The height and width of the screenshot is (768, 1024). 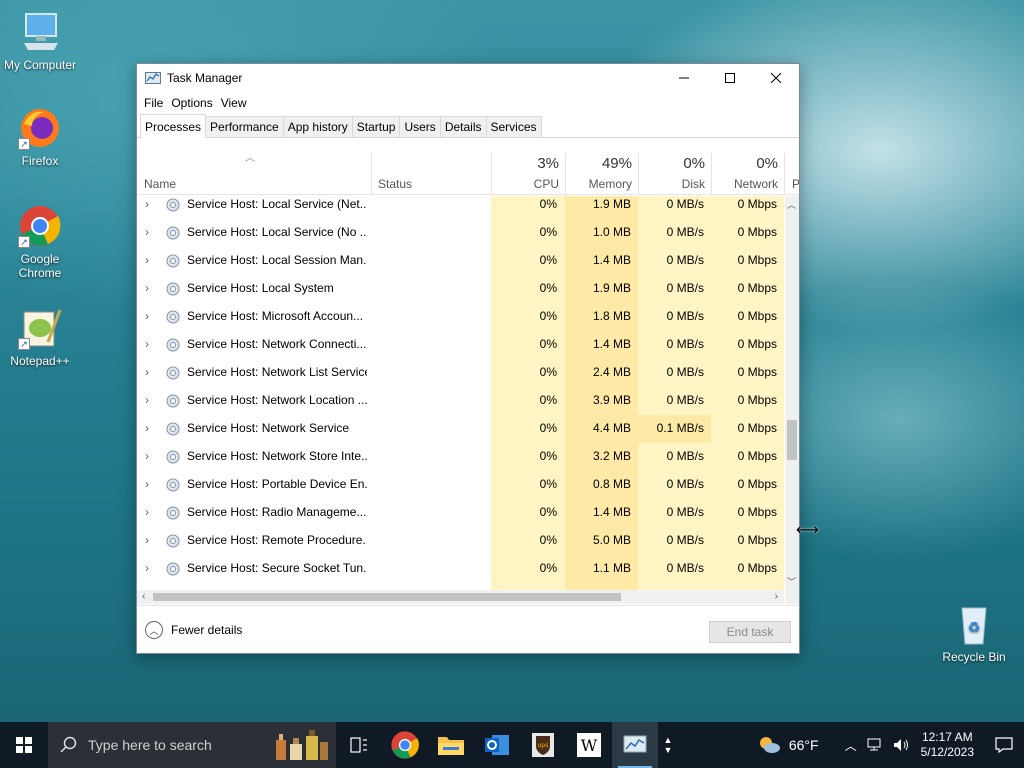 I want to click on taskbar-file-explorer, so click(x=451, y=745).